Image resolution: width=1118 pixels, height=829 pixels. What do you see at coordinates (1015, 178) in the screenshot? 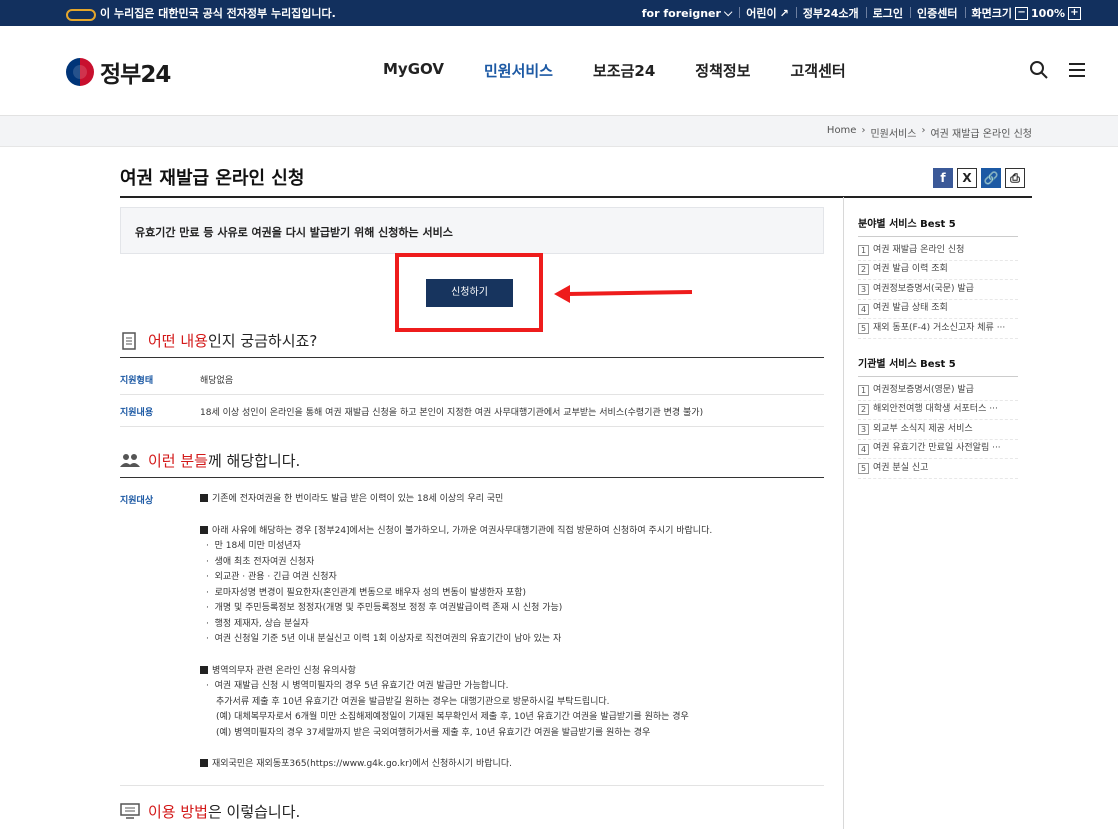
I see `print-icon: ⎙` at bounding box center [1015, 178].